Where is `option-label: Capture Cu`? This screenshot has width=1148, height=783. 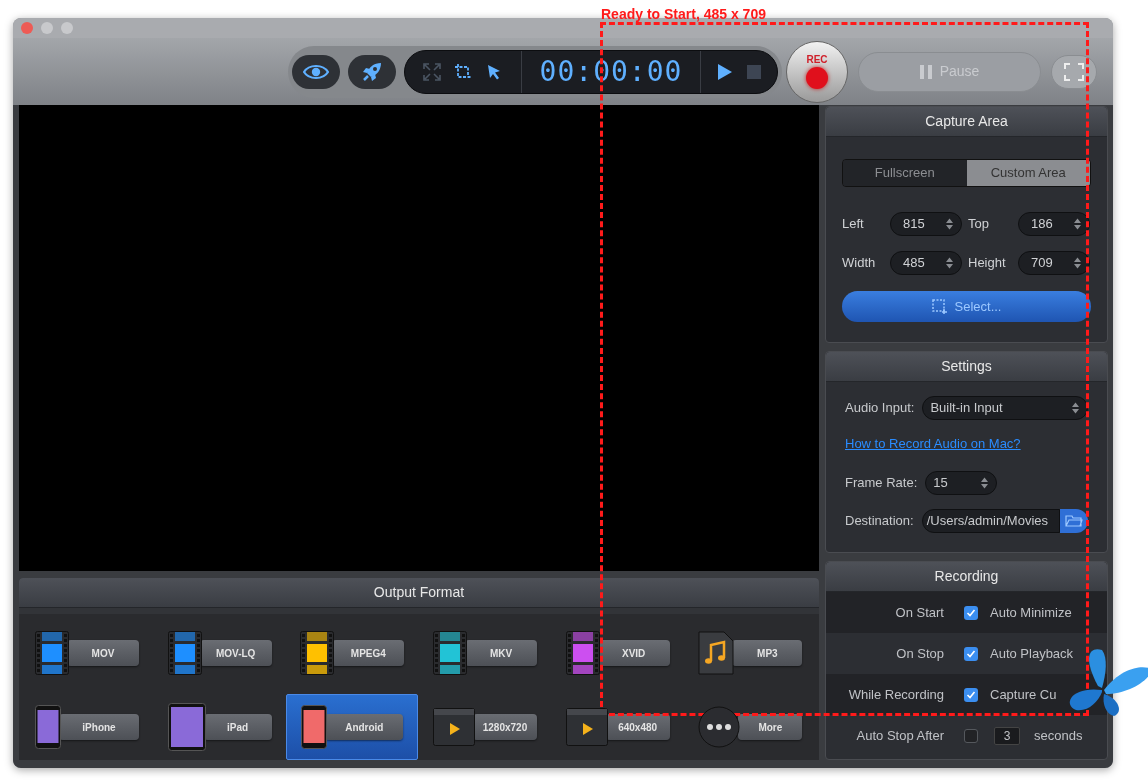
option-label: Capture Cu is located at coordinates (1023, 694).